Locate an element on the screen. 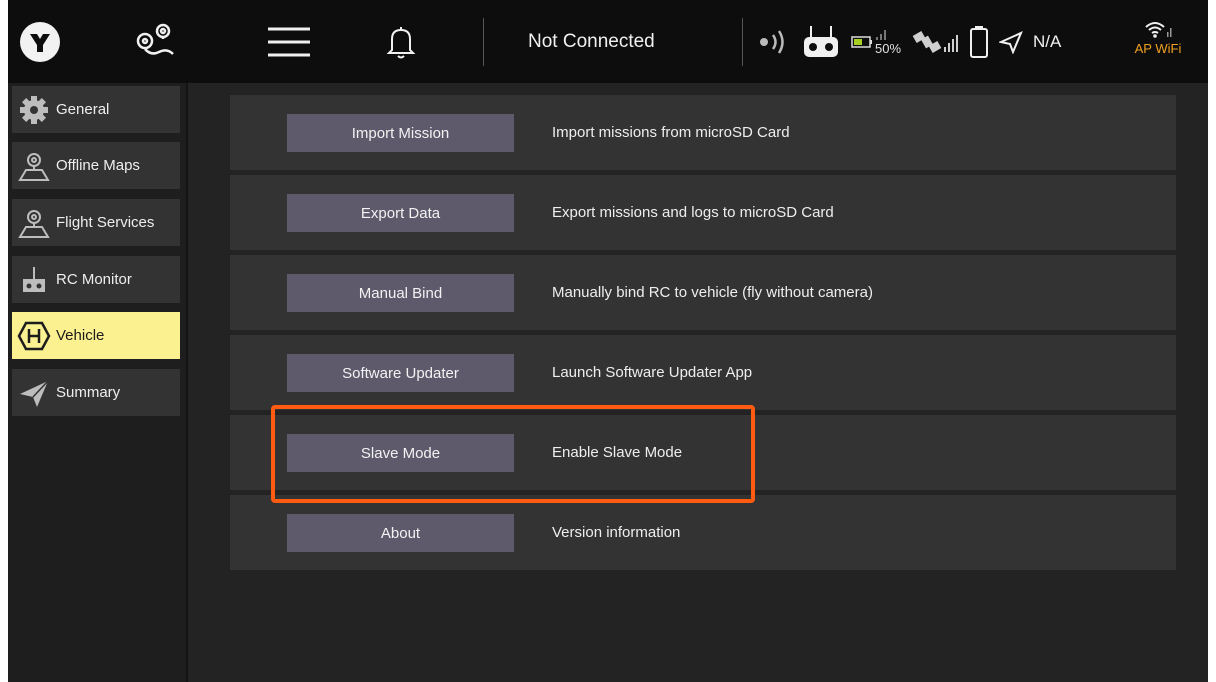 The width and height of the screenshot is (1216, 682). sidebar-item-flight-services: Flight Services is located at coordinates (96, 222).